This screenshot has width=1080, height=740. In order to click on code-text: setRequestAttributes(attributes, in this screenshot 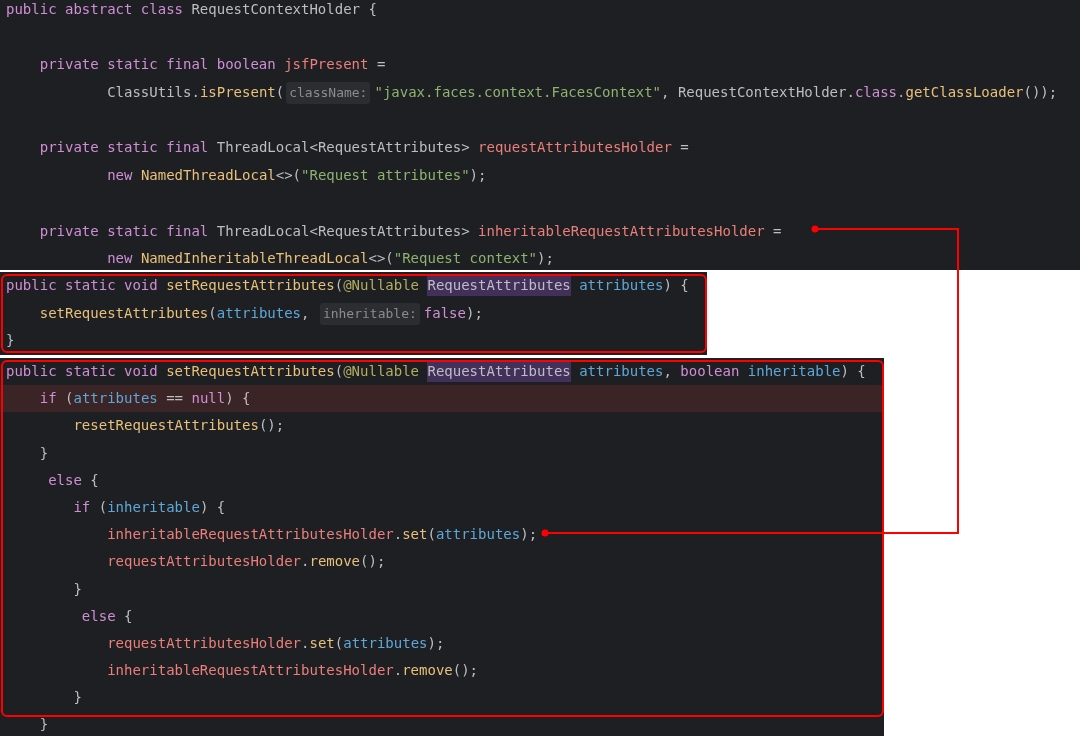, I will do `click(175, 313)`.